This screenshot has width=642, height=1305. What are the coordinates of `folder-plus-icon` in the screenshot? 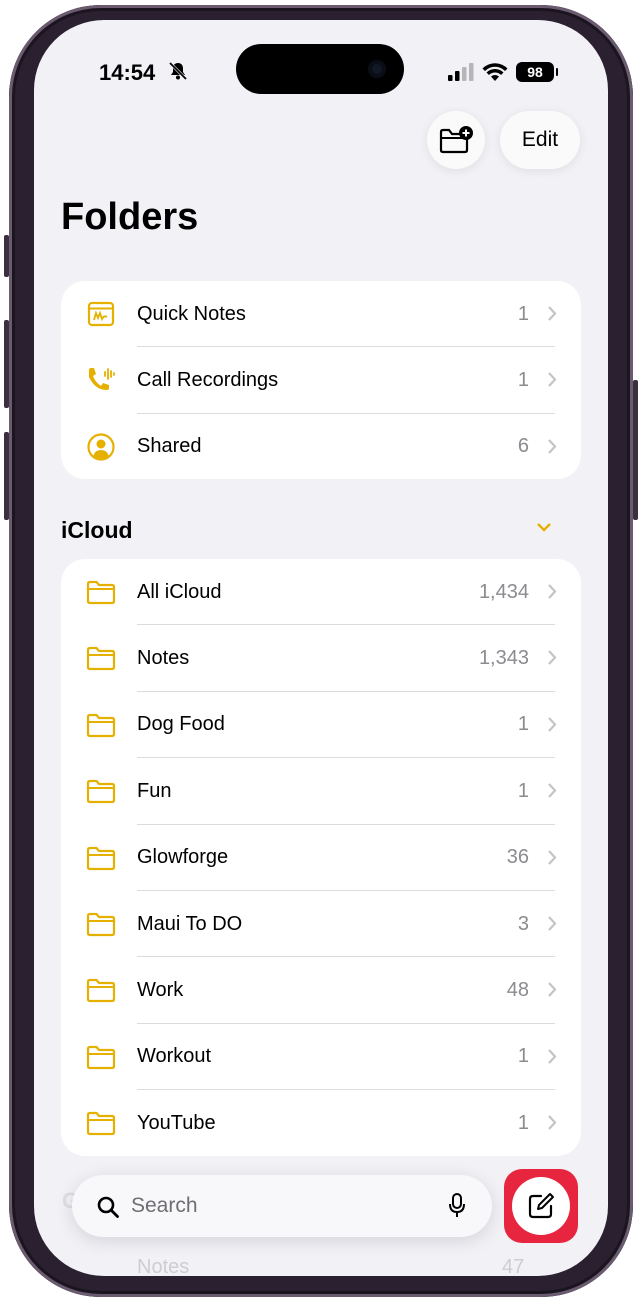 It's located at (456, 140).